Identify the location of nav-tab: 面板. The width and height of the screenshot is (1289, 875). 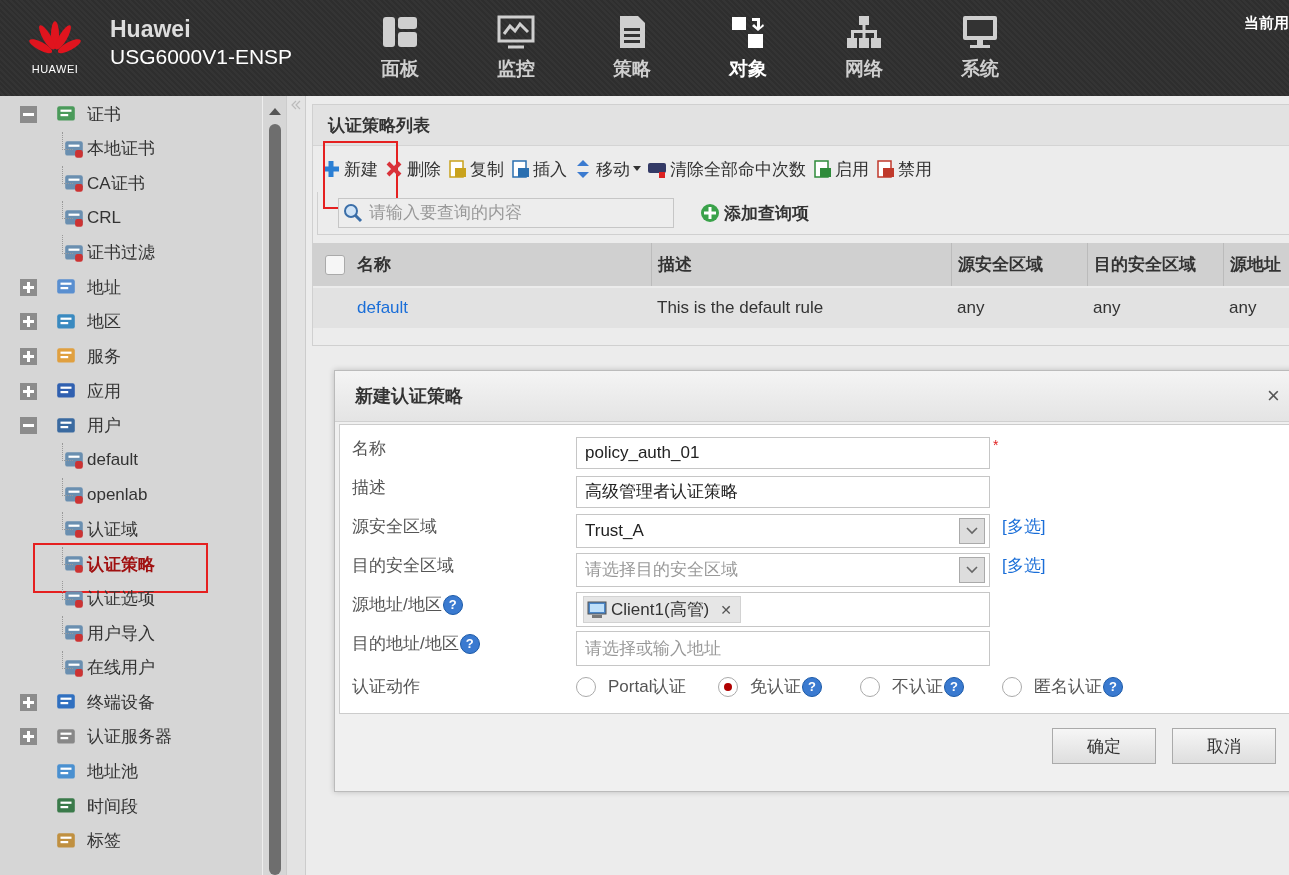
(400, 48).